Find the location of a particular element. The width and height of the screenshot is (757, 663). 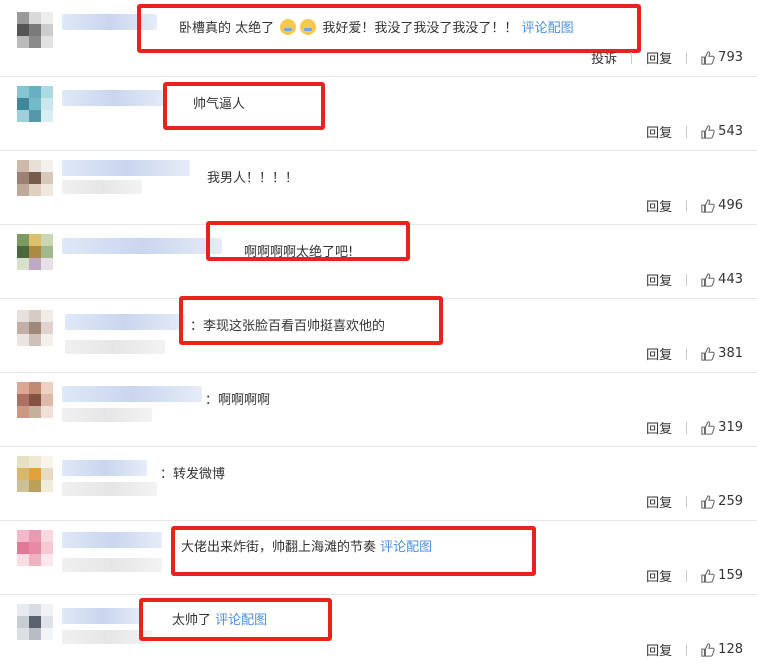

comment-row: 帅气逼人 回复 543 is located at coordinates (378, 113).